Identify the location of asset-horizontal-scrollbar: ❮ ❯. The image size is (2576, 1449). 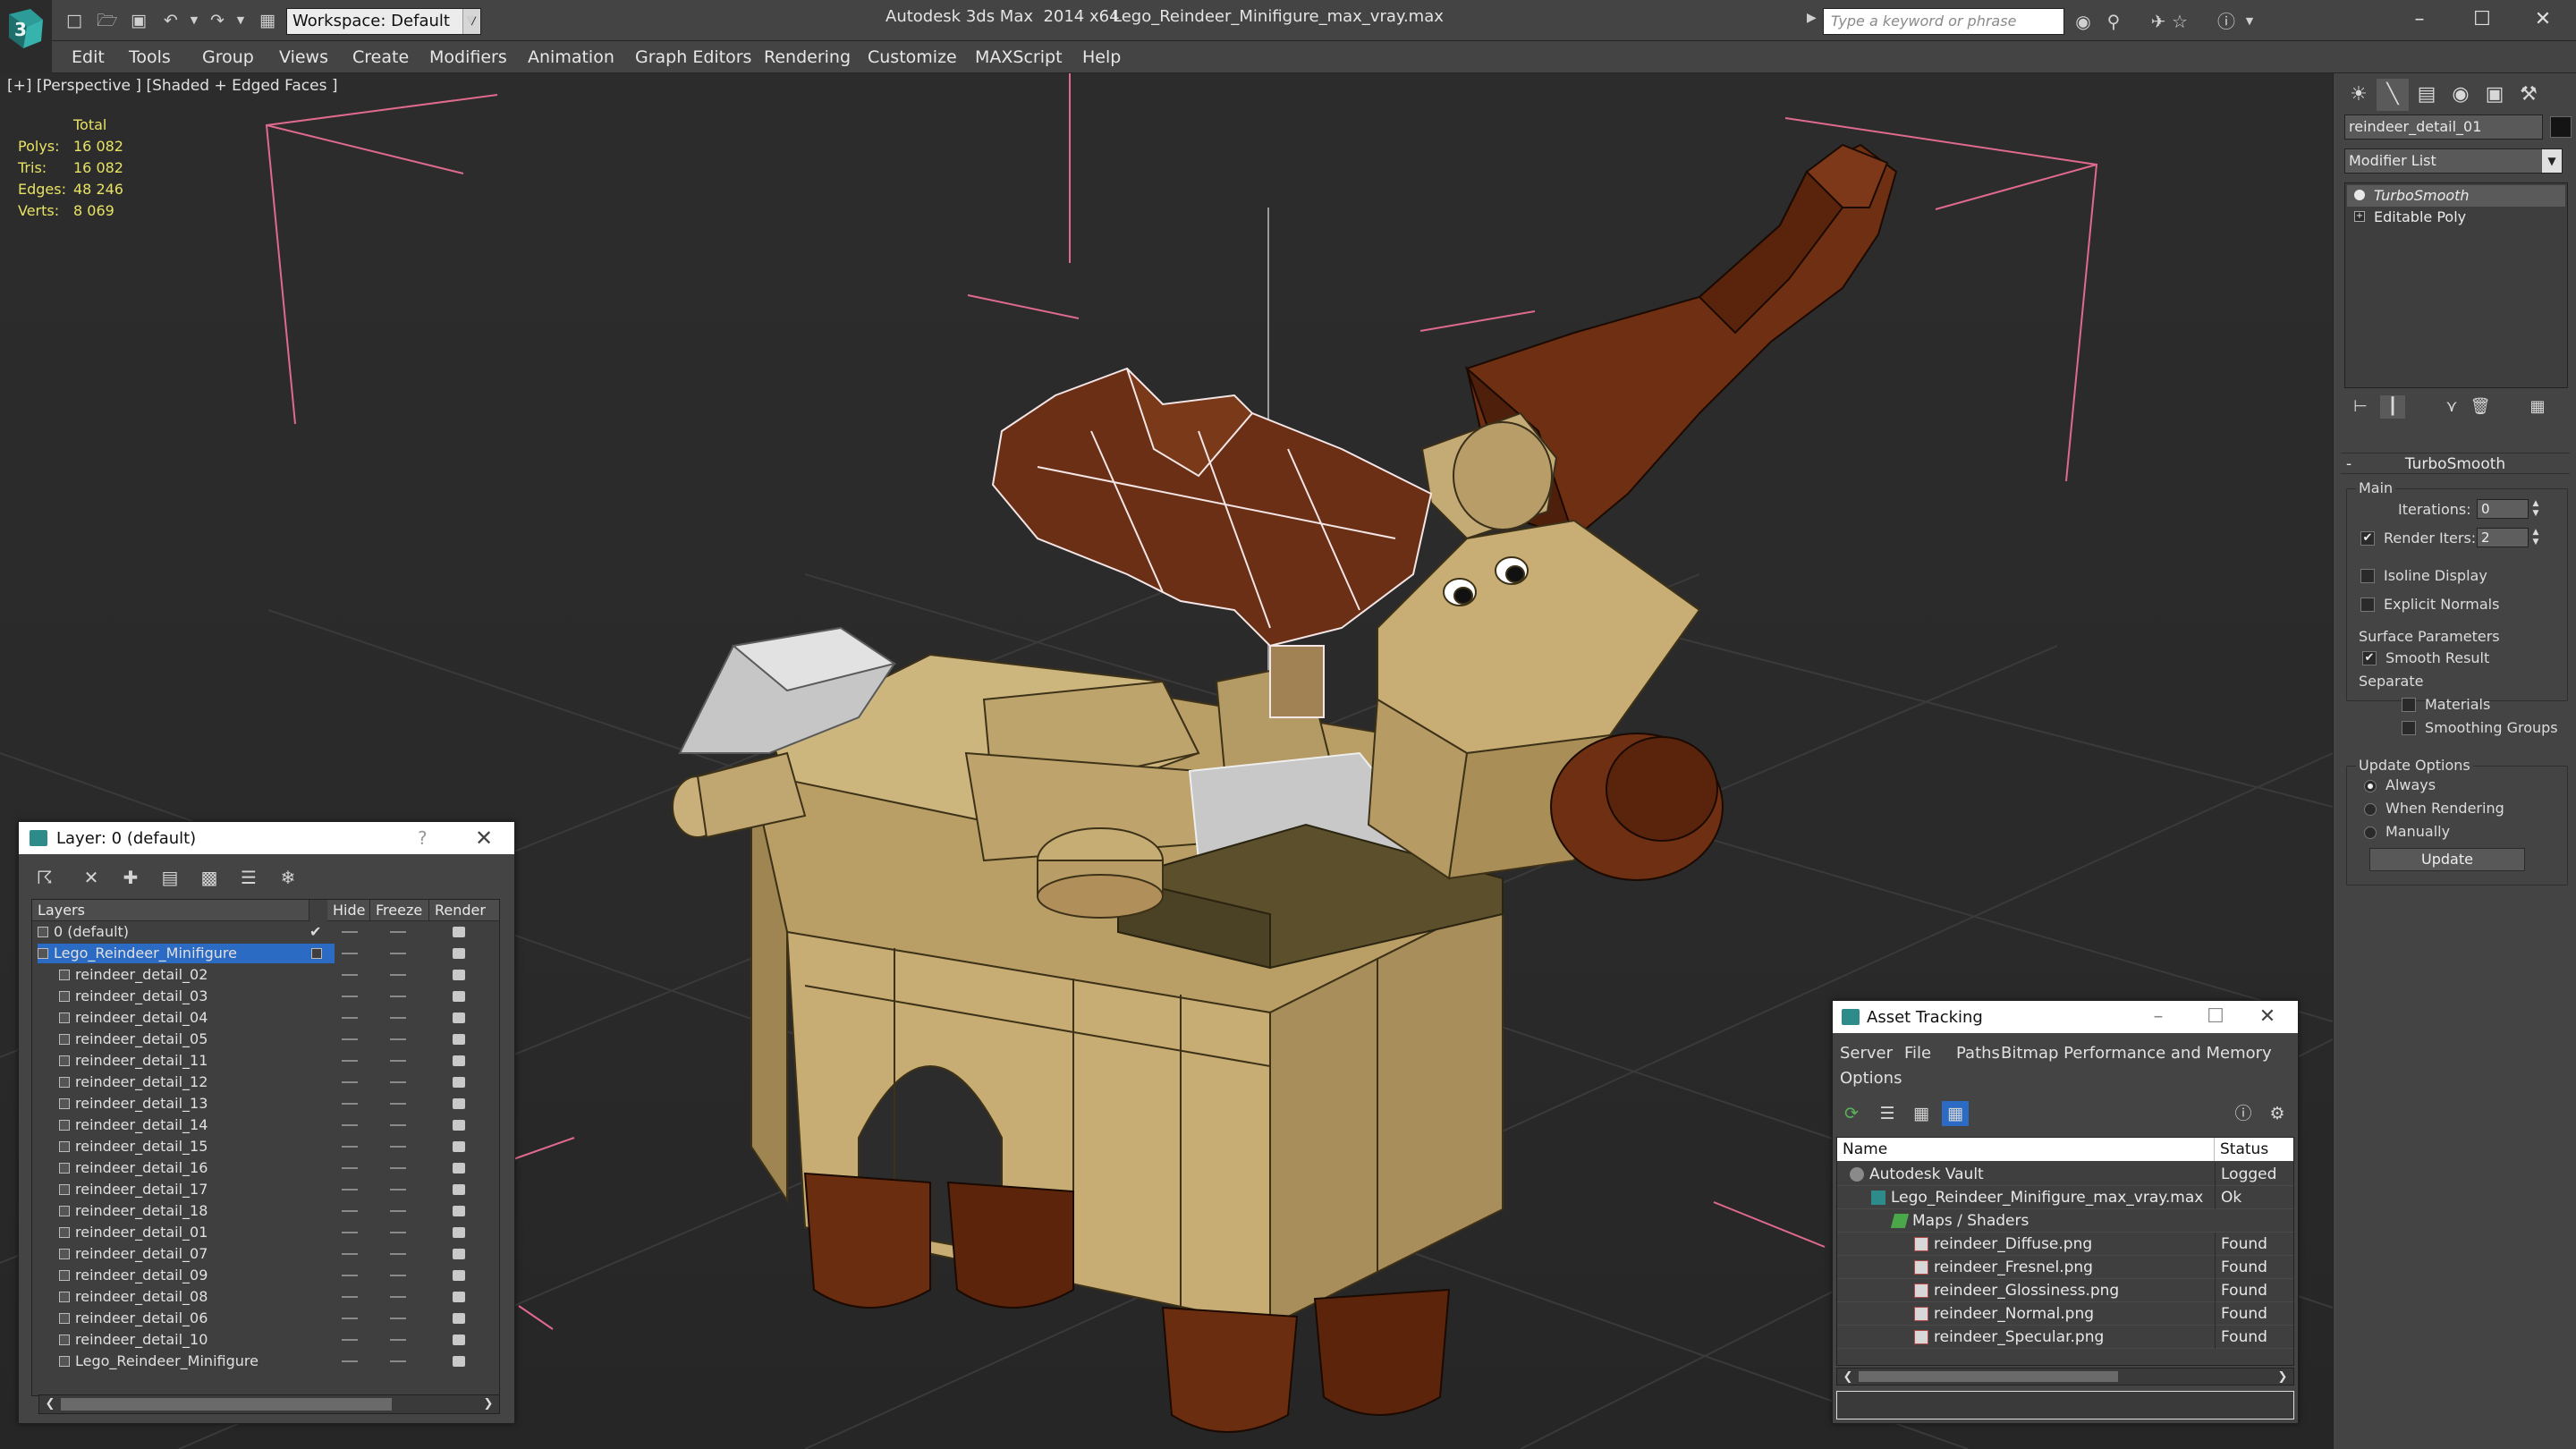
(2065, 1376).